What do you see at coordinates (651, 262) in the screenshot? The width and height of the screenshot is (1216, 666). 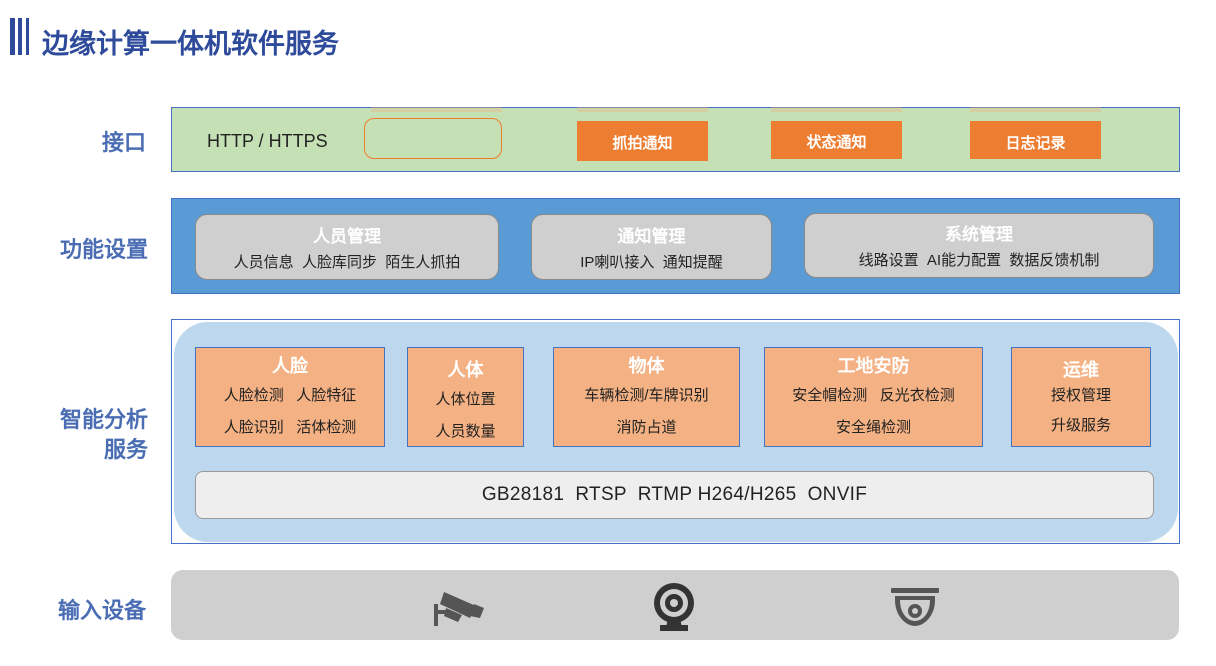 I see `function-card-items: IP喇叭接入 通知提醒` at bounding box center [651, 262].